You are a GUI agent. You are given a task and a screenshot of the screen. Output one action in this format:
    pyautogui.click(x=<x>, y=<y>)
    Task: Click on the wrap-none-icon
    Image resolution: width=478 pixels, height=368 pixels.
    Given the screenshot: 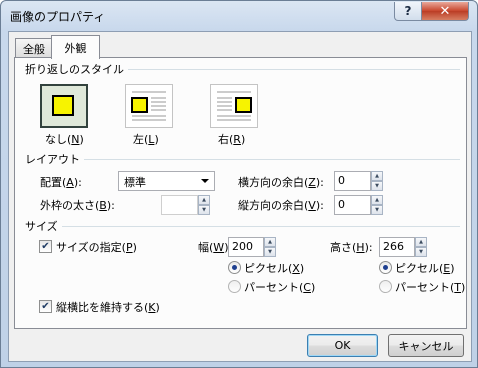 What is the action you would take?
    pyautogui.click(x=63, y=105)
    